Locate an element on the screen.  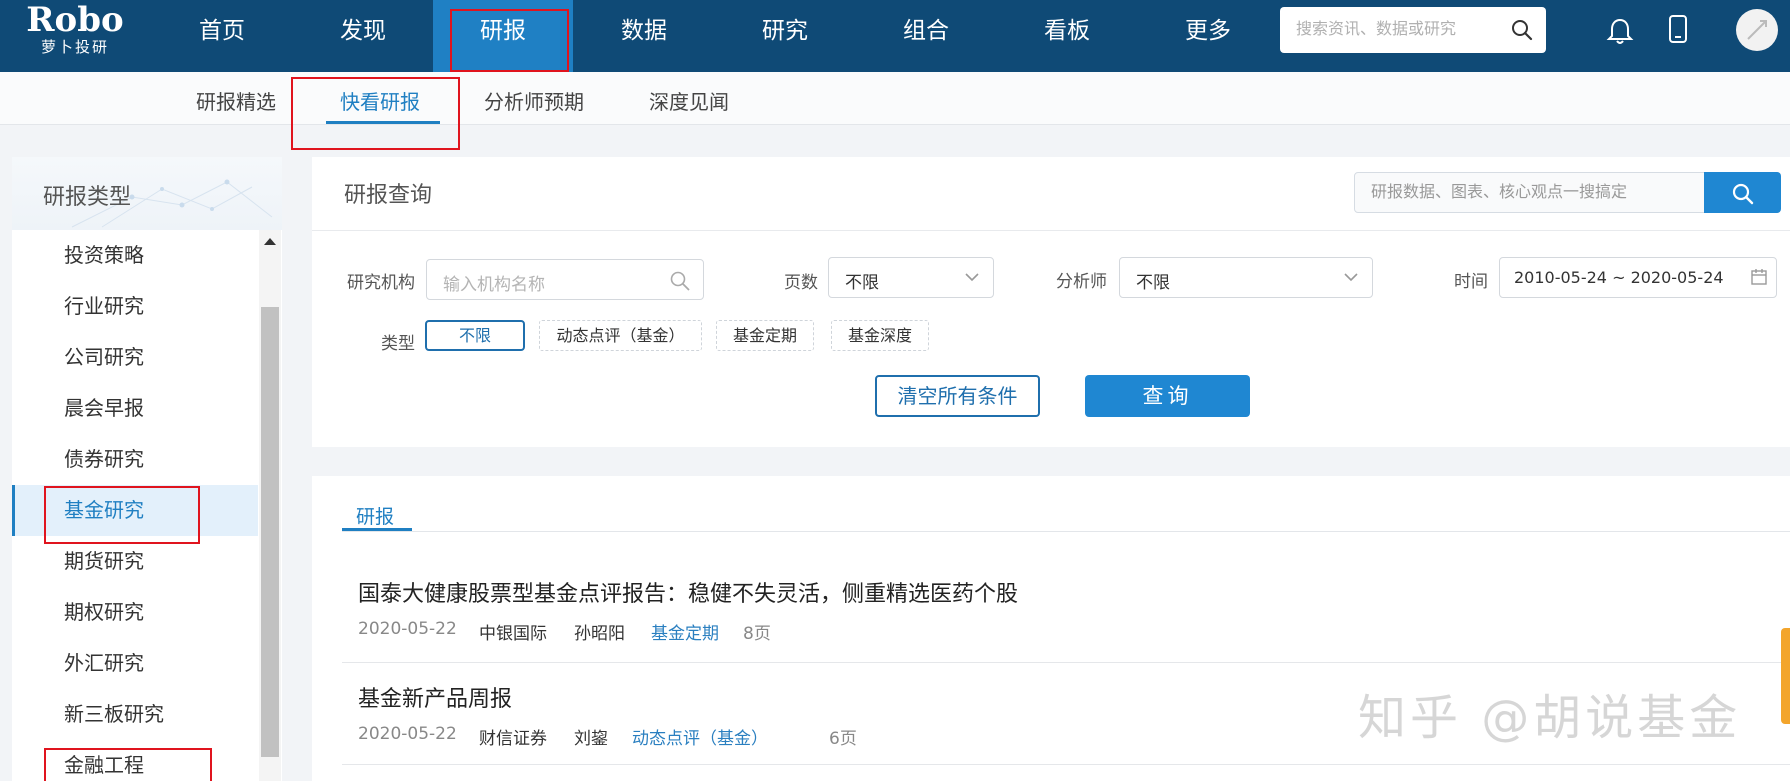
sidebar-item-industry-research: 行业研究 is located at coordinates (135, 306).